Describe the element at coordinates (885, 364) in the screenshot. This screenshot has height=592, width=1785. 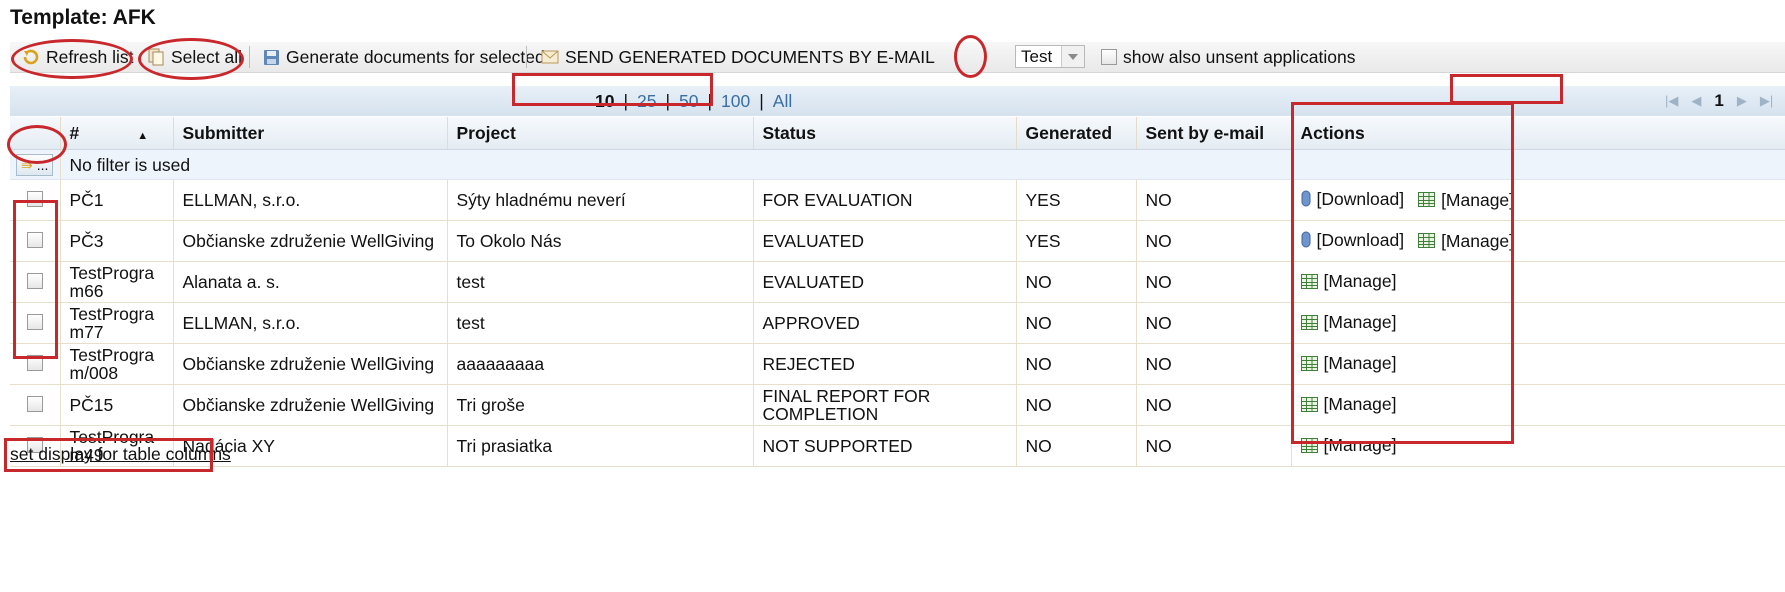
I see `cell-status: REJECTED` at that location.